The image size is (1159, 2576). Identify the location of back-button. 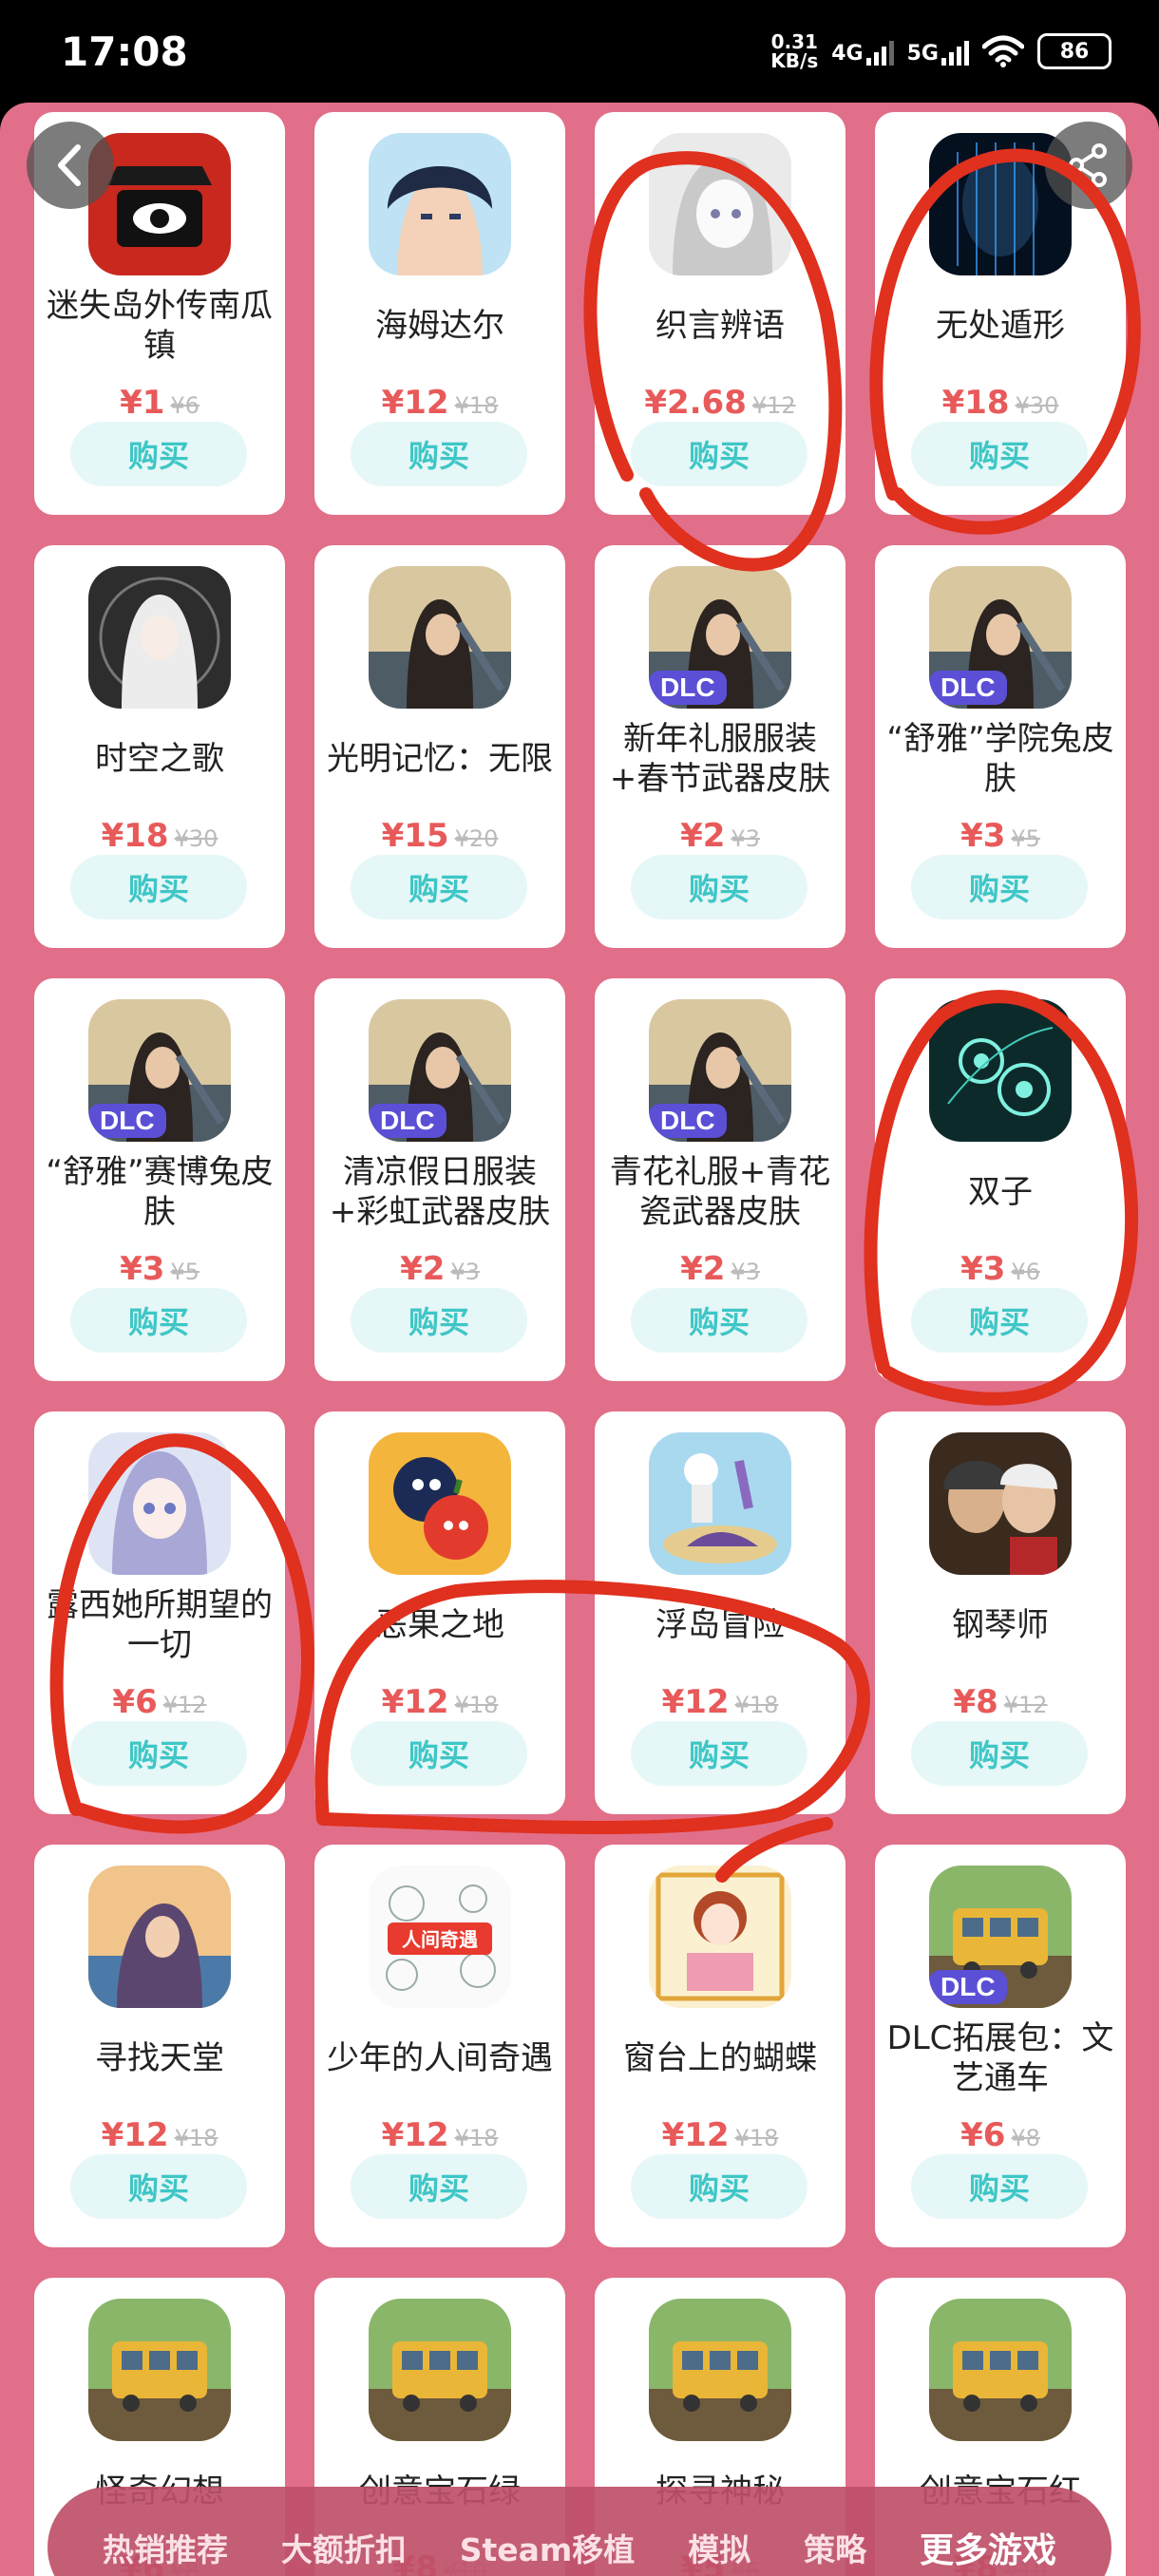
(70, 165).